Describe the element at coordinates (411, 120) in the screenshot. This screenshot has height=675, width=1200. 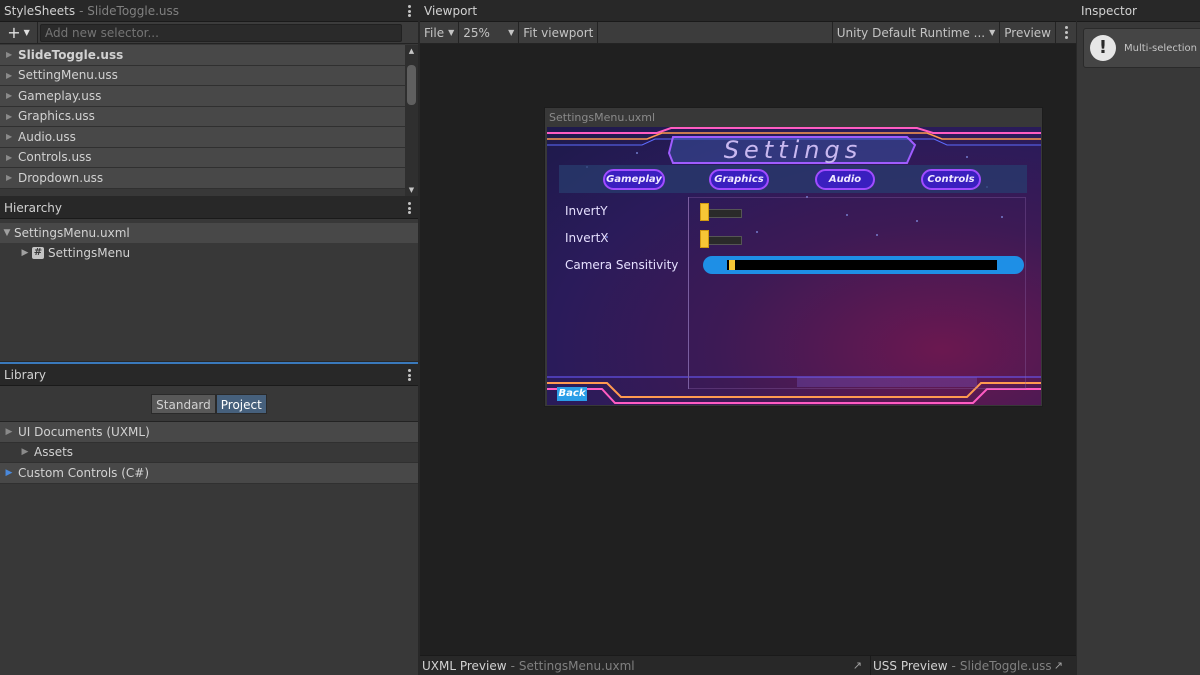
I see `stylesheets-scrollbar: ▲ ▼` at that location.